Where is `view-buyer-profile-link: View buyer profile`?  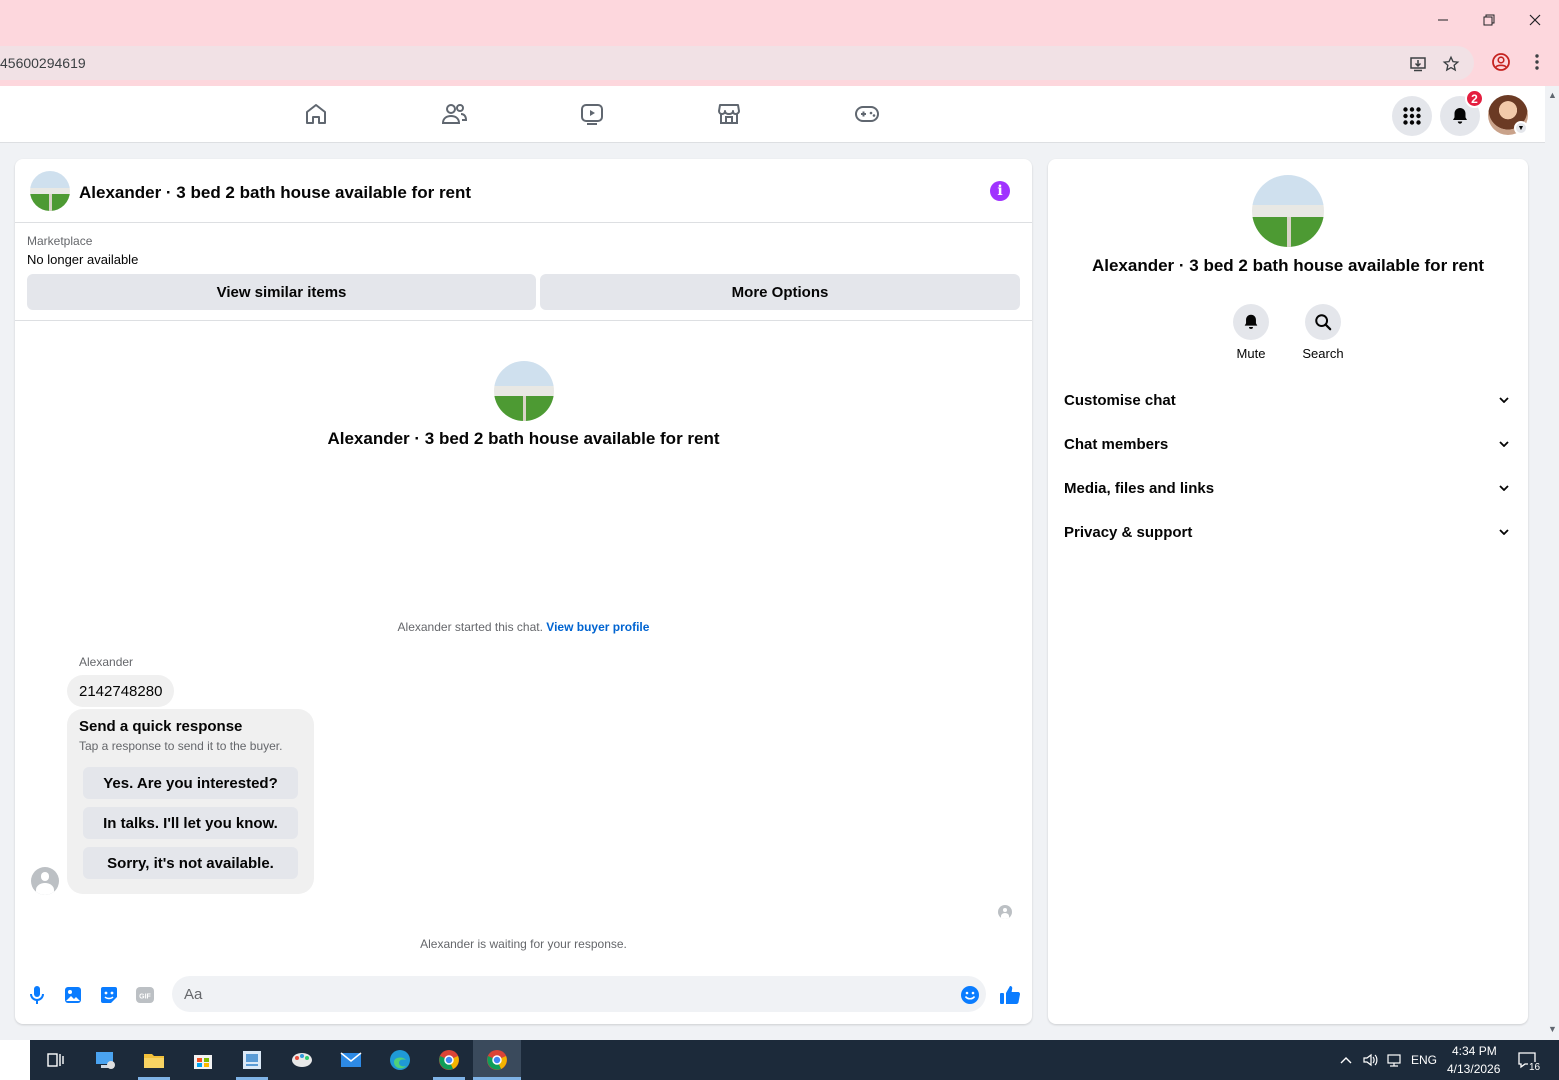
view-buyer-profile-link: View buyer profile is located at coordinates (597, 627).